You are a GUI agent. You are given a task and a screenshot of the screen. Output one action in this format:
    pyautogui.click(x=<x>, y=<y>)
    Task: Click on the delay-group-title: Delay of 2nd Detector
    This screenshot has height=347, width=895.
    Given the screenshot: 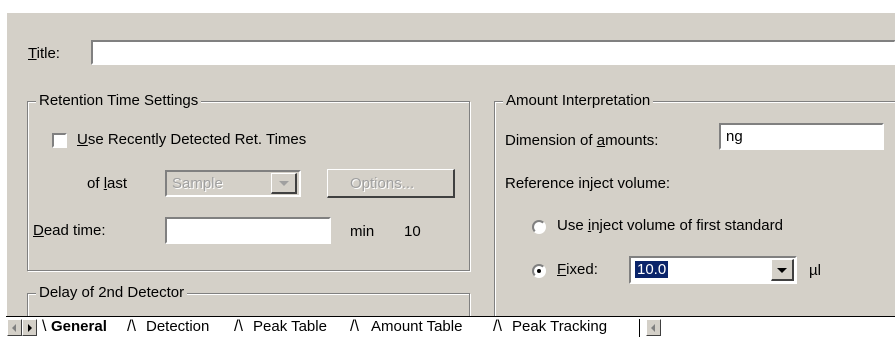 What is the action you would take?
    pyautogui.click(x=112, y=292)
    